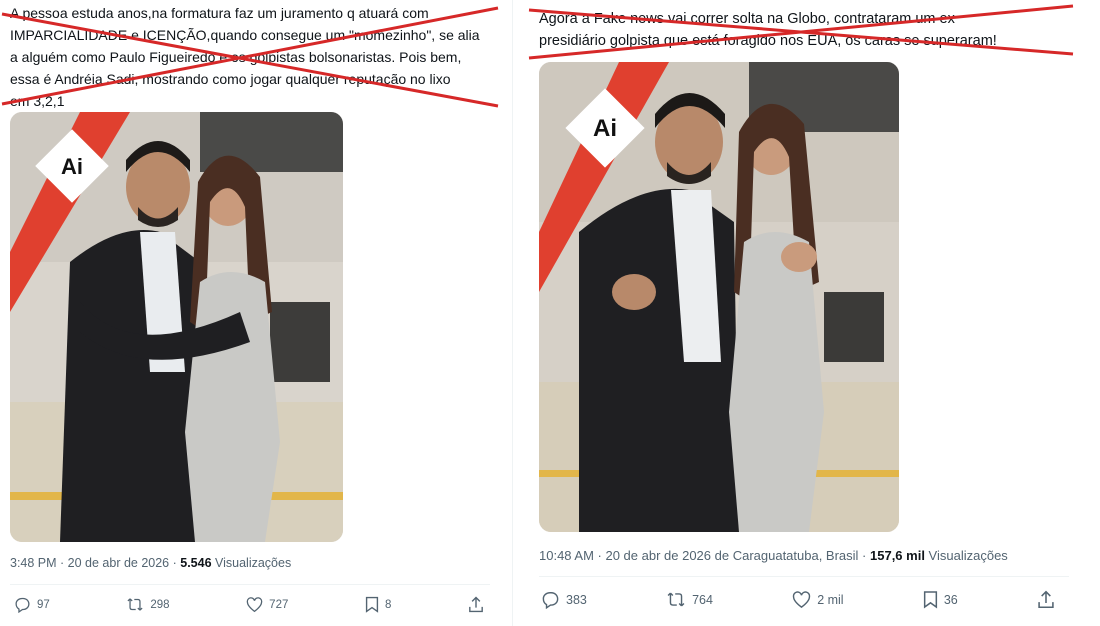 The width and height of the screenshot is (1100, 626). I want to click on like-count: 727, so click(279, 604).